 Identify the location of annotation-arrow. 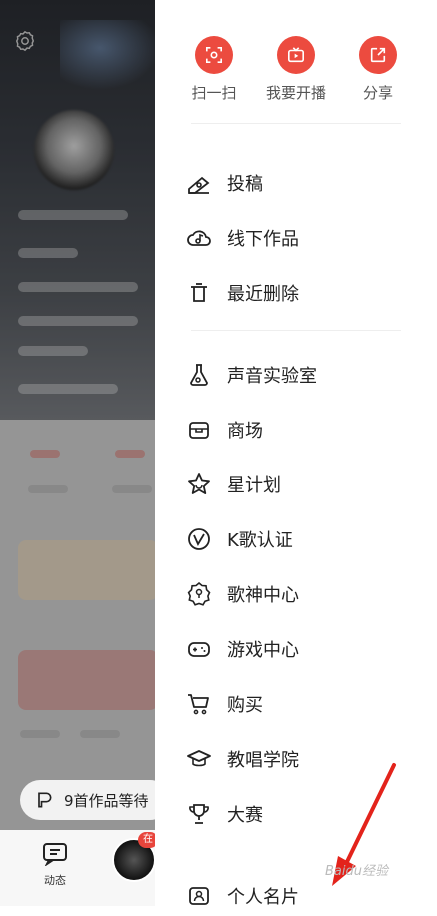
(364, 824).